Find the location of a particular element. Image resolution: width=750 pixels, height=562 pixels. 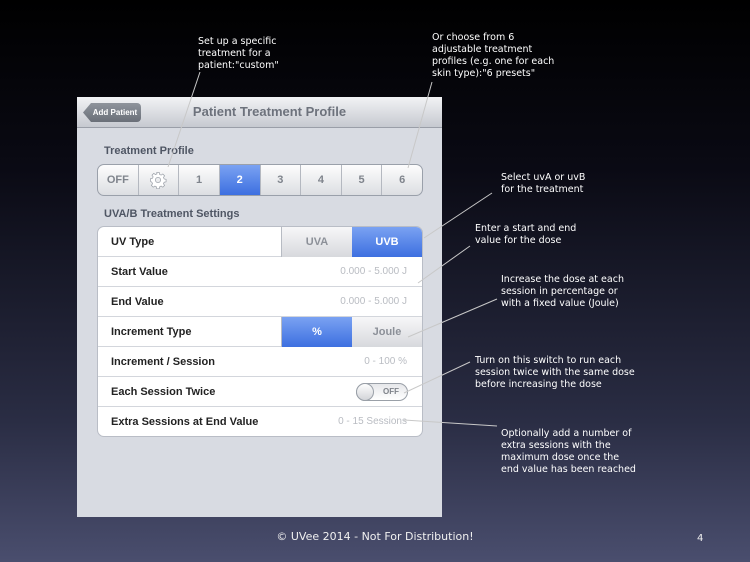

extra-sessions-label: Extra Sessions at End Value is located at coordinates (185, 422).